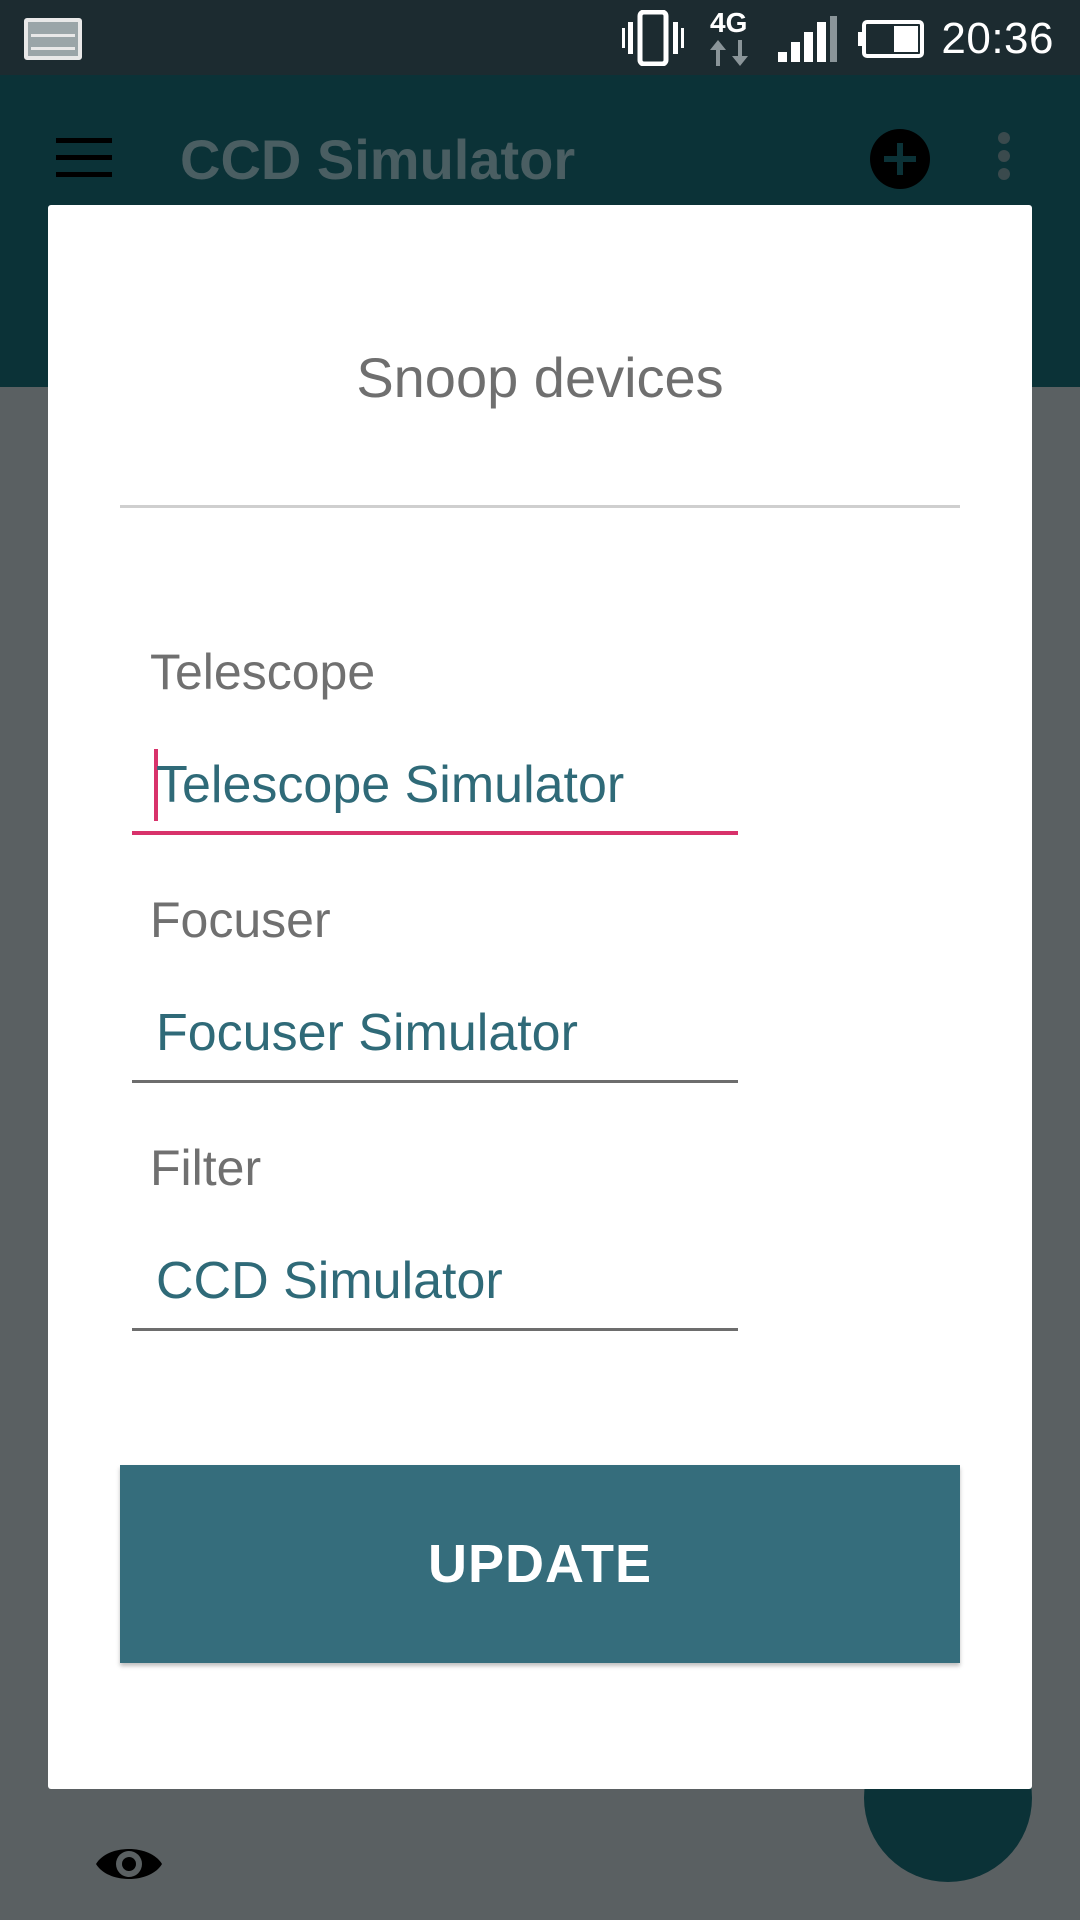 This screenshot has height=1920, width=1080. What do you see at coordinates (540, 37) in the screenshot?
I see `status-bar: 4G 20:36` at bounding box center [540, 37].